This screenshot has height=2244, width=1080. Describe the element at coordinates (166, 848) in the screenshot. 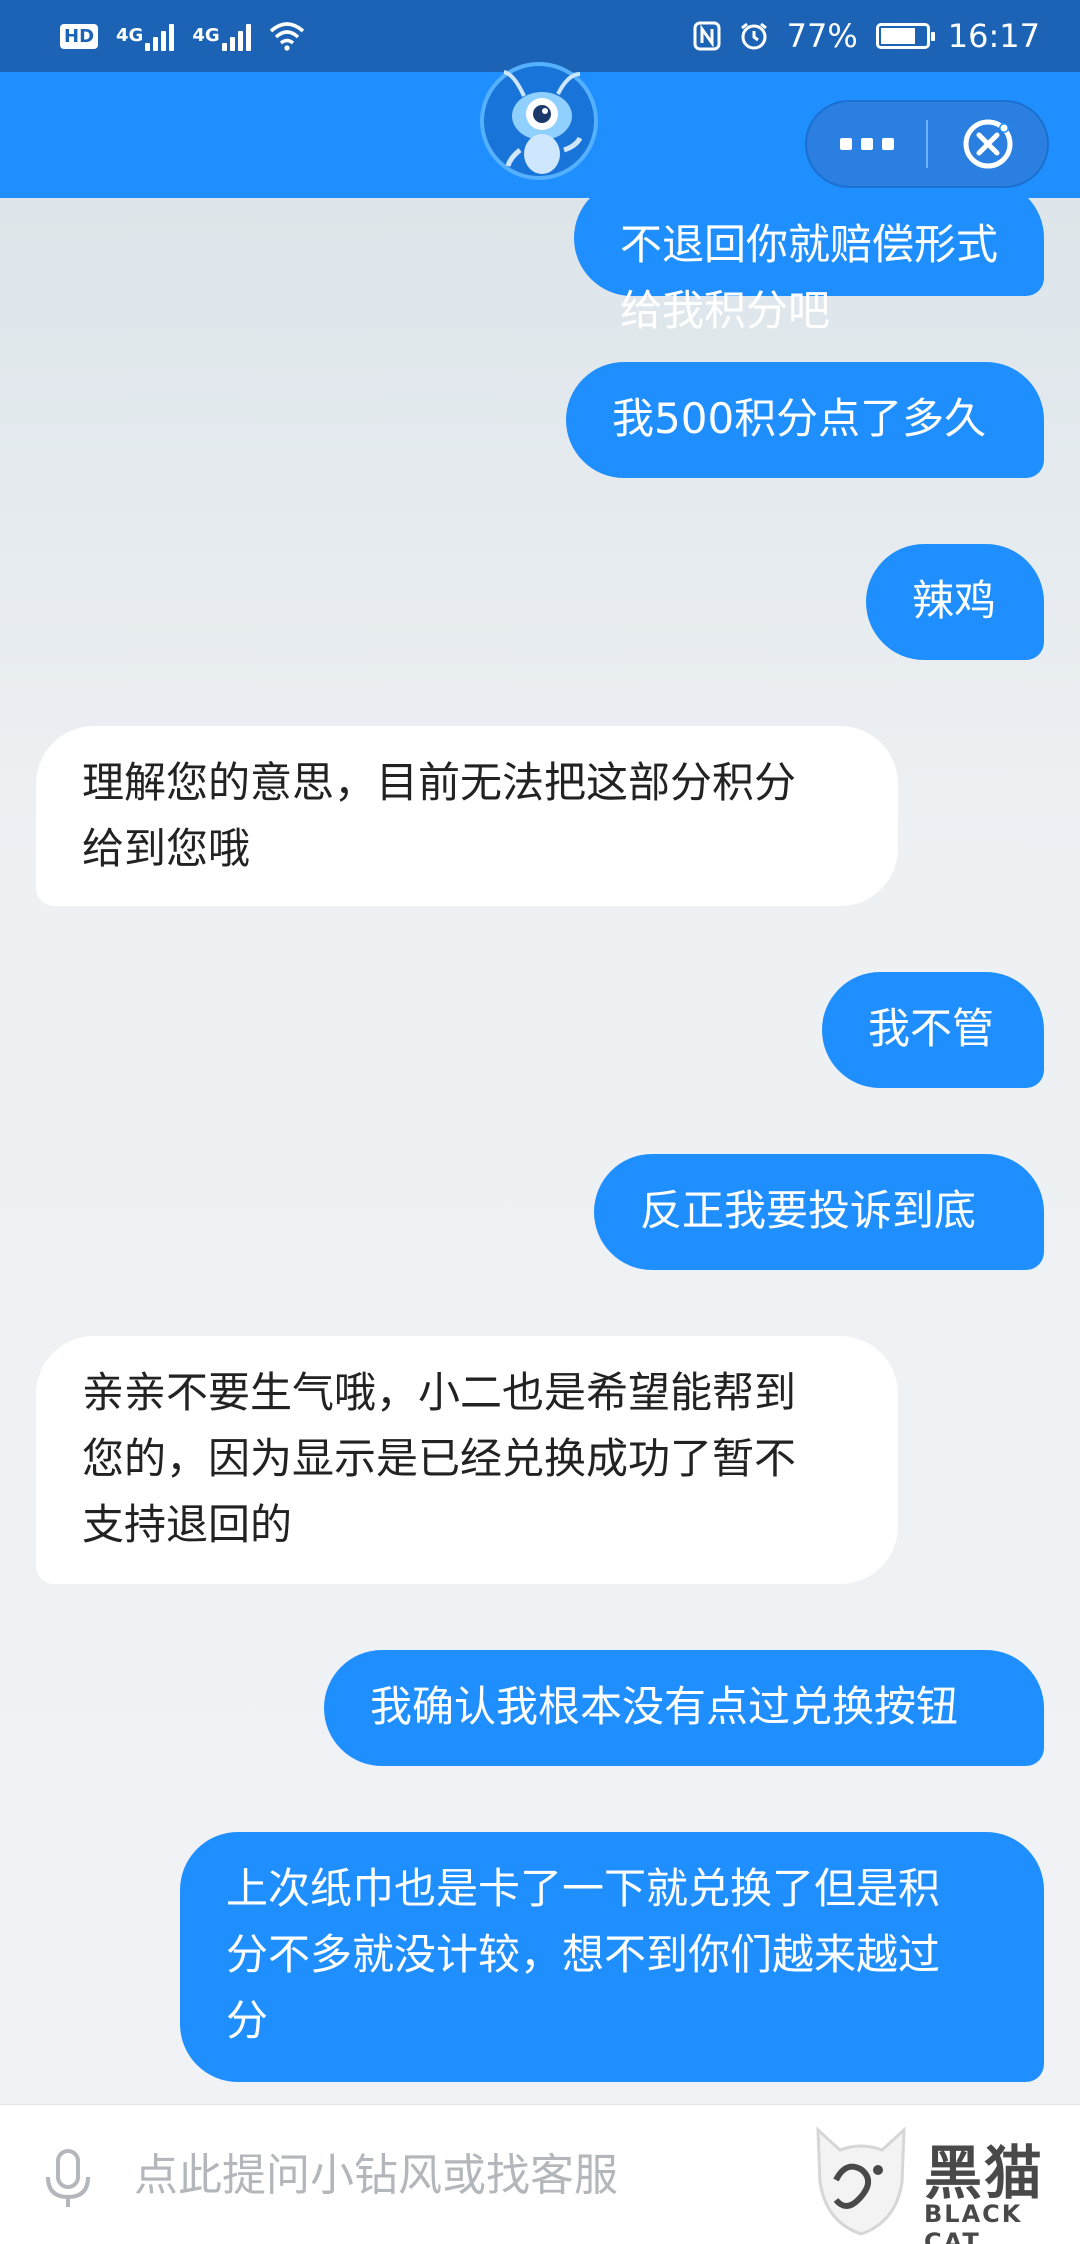

I see `message-line: 给到您哦` at that location.